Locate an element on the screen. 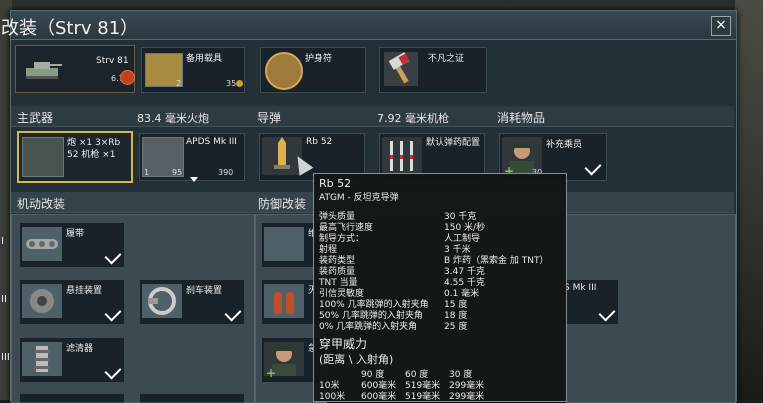 The image size is (763, 403). machine-gun-label: 默认弹药配置 is located at coordinates (453, 143).